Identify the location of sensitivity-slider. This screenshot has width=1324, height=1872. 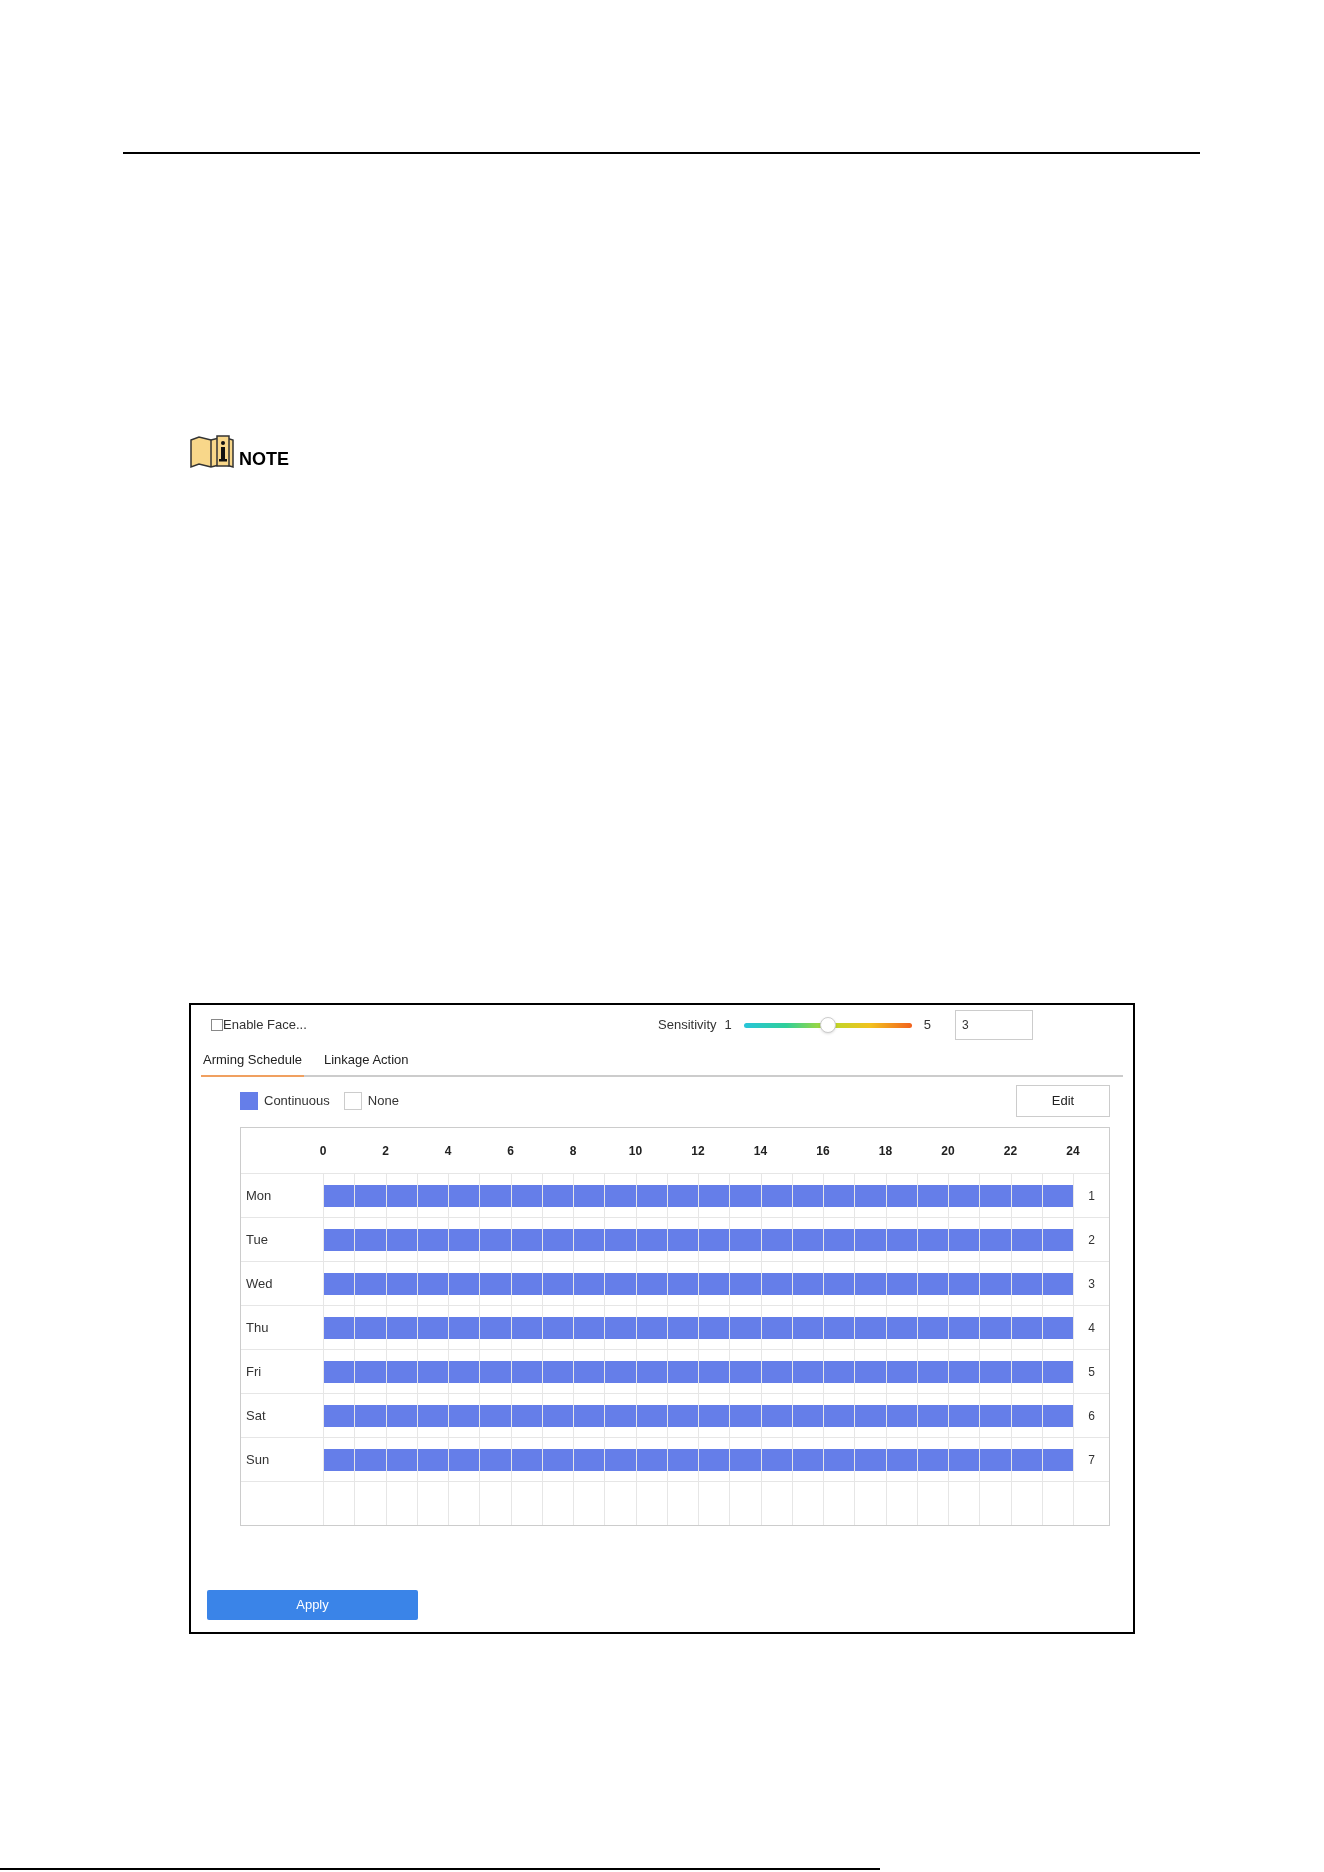
(827, 1025).